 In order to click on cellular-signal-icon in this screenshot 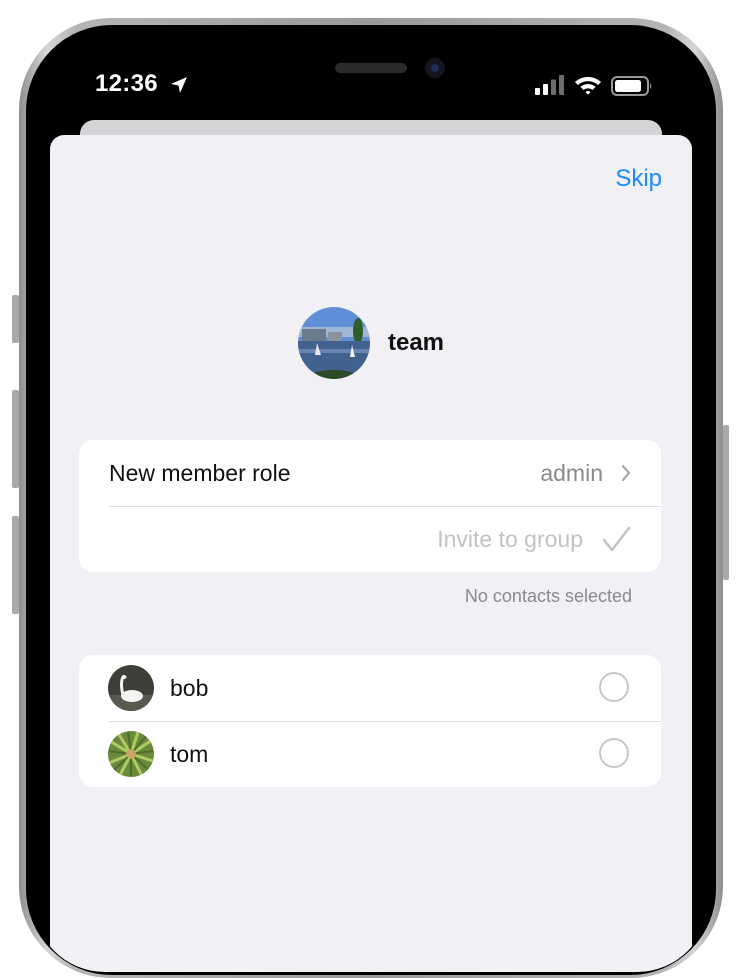, I will do `click(550, 87)`.